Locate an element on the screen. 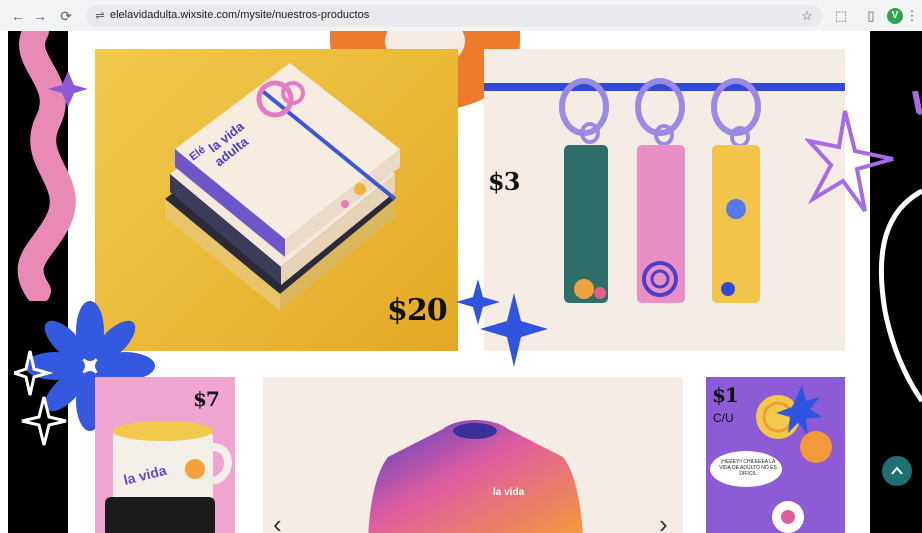 The image size is (922, 533). bookmark-star-icon: ☆ is located at coordinates (807, 16).